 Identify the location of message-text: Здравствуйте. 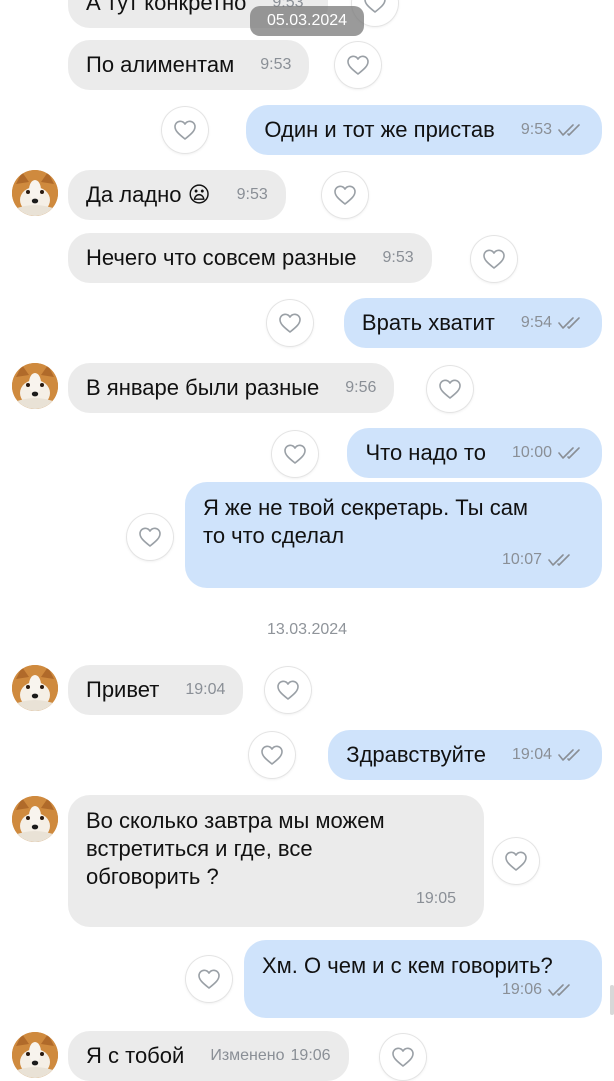
(416, 754).